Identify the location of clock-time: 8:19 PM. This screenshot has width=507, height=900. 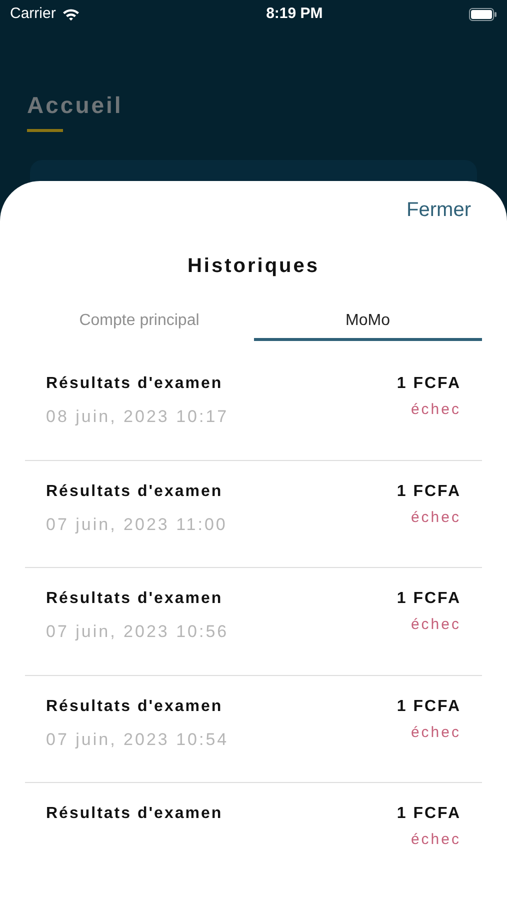
(294, 14).